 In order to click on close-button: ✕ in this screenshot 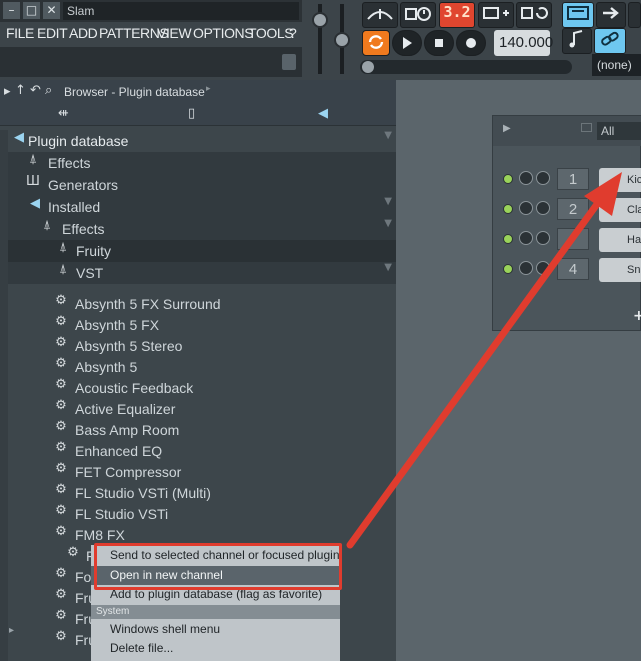, I will do `click(51, 10)`.